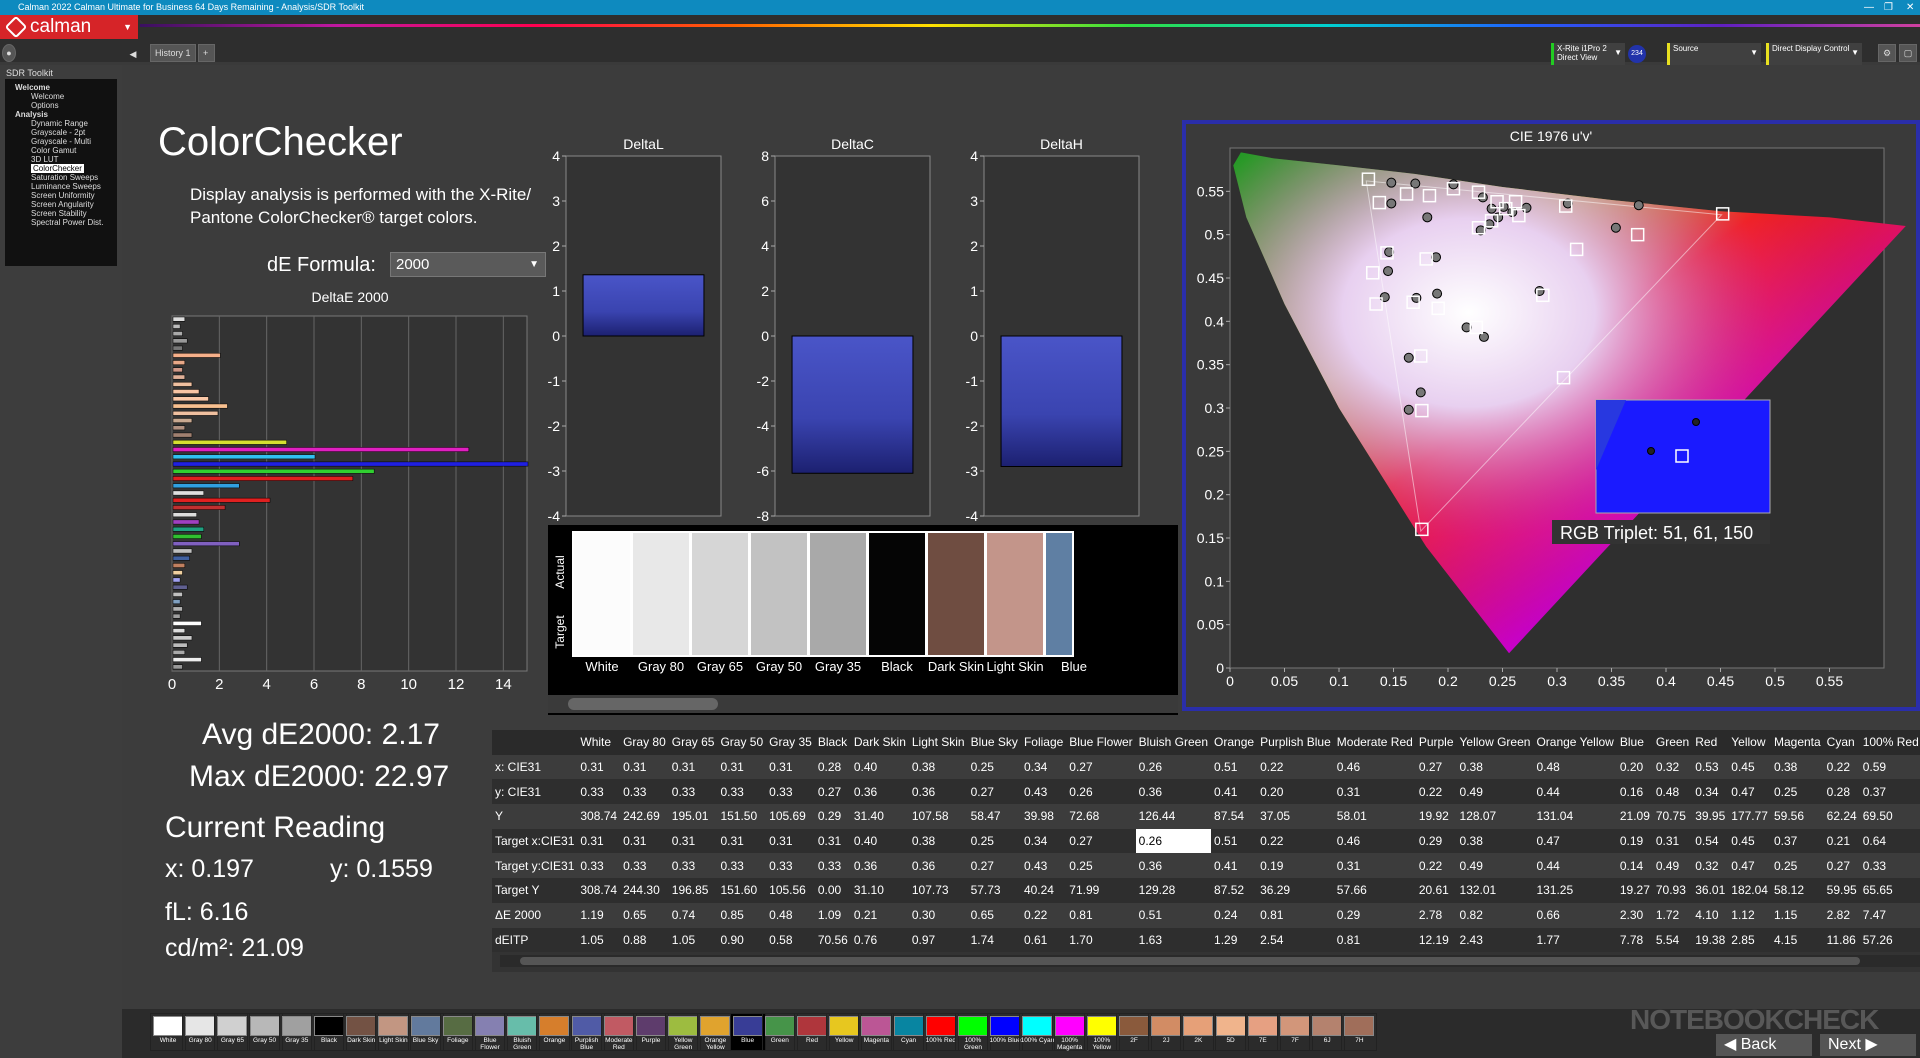  Describe the element at coordinates (938, 890) in the screenshot. I see `table-cell: 107.73` at that location.